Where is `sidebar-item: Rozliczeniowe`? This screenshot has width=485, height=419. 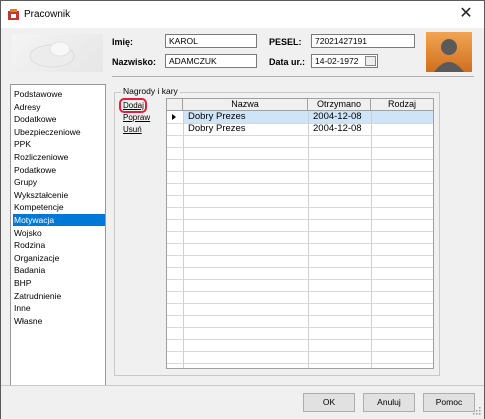
sidebar-item: Rozliczeniowe is located at coordinates (59, 157).